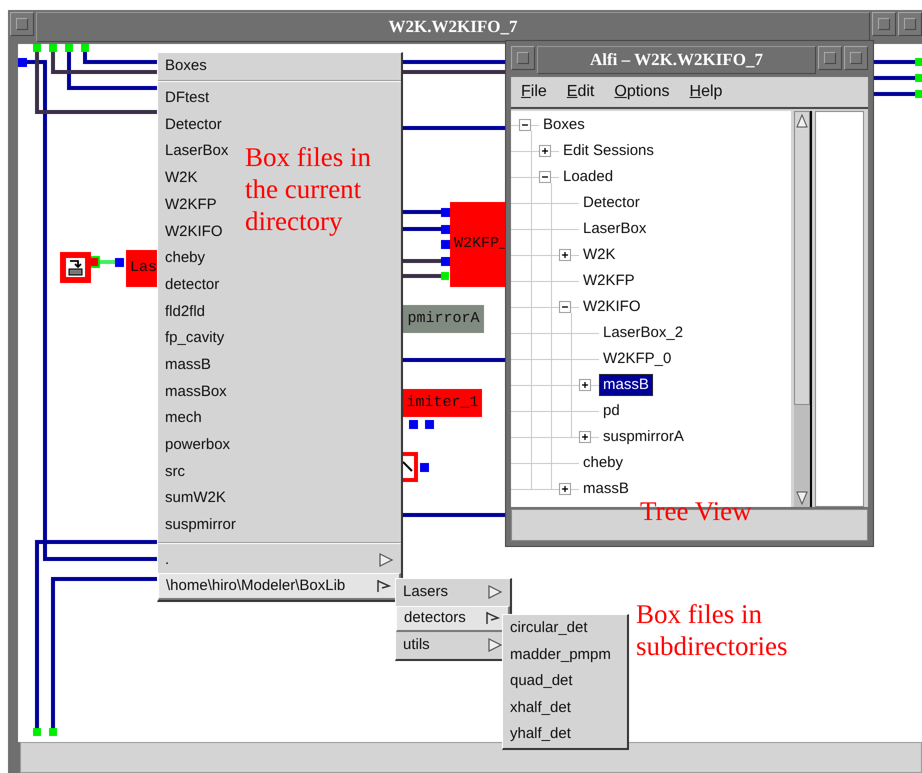 The image size is (922, 773). Describe the element at coordinates (614, 229) in the screenshot. I see `tree-item: LaserBox` at that location.